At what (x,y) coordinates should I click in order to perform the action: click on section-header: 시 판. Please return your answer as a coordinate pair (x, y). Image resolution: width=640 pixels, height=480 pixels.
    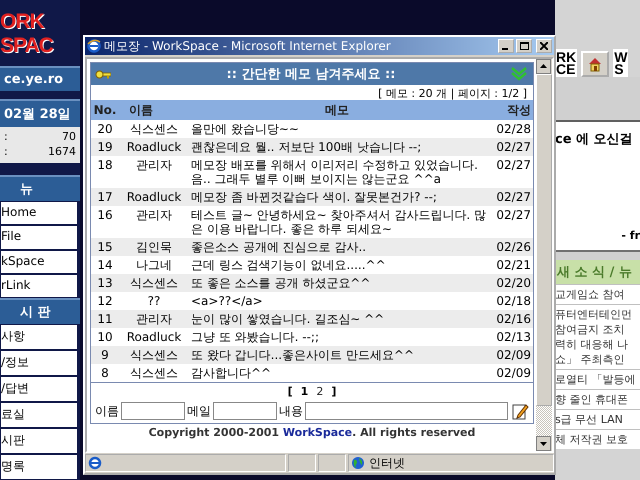
    Looking at the image, I should click on (40, 311).